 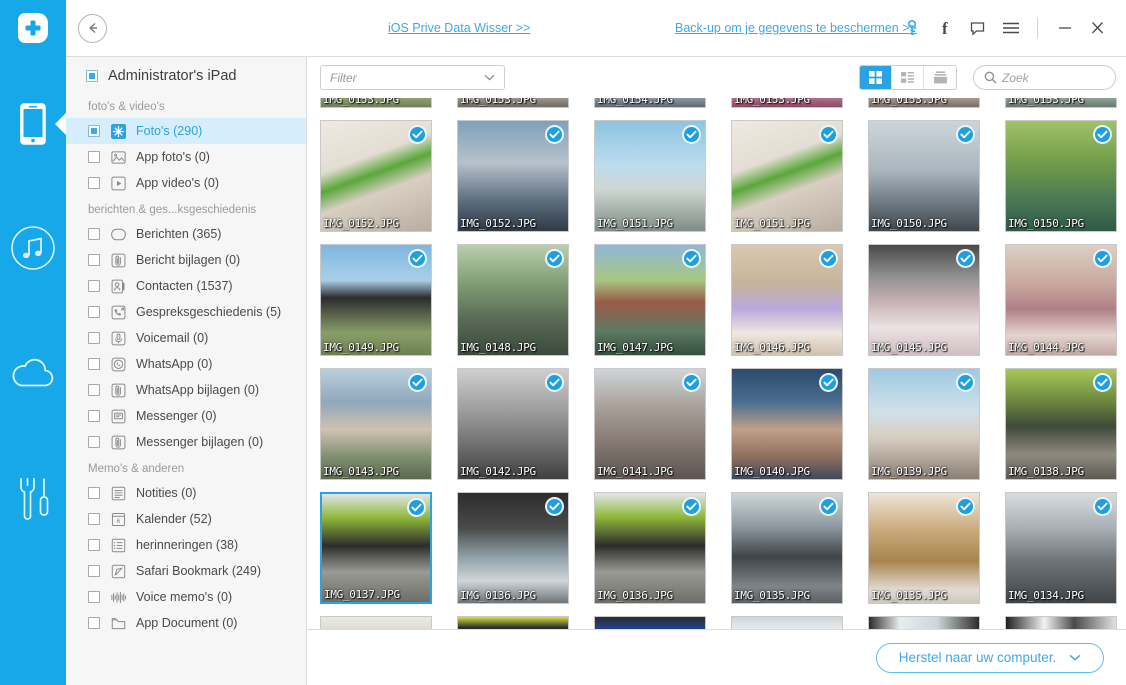 I want to click on photo-thumbnail: IMG_0150.JPG, so click(x=924, y=176).